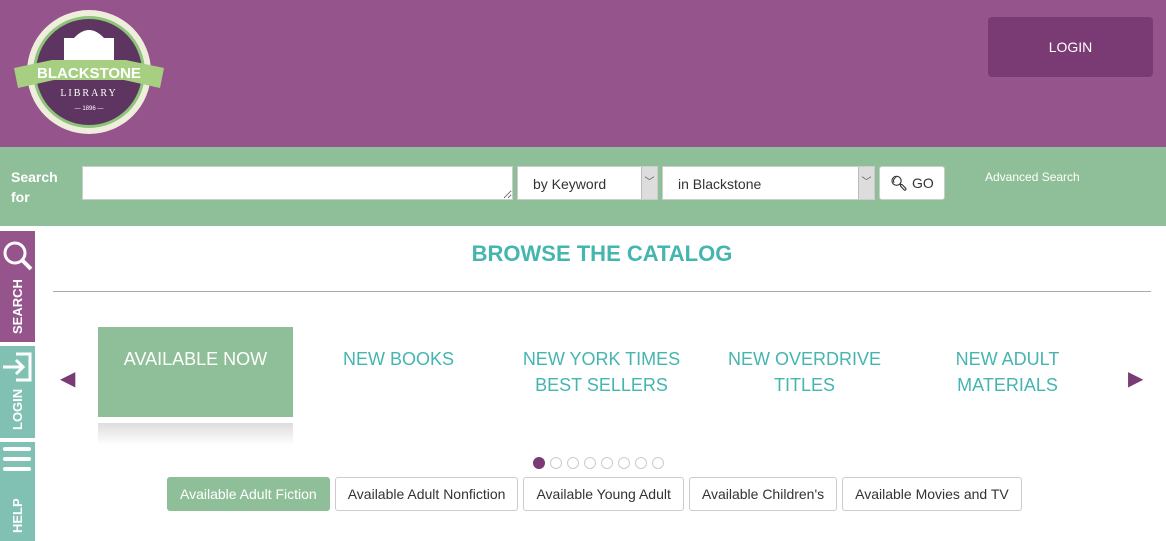  I want to click on carousel-pagination, so click(598, 463).